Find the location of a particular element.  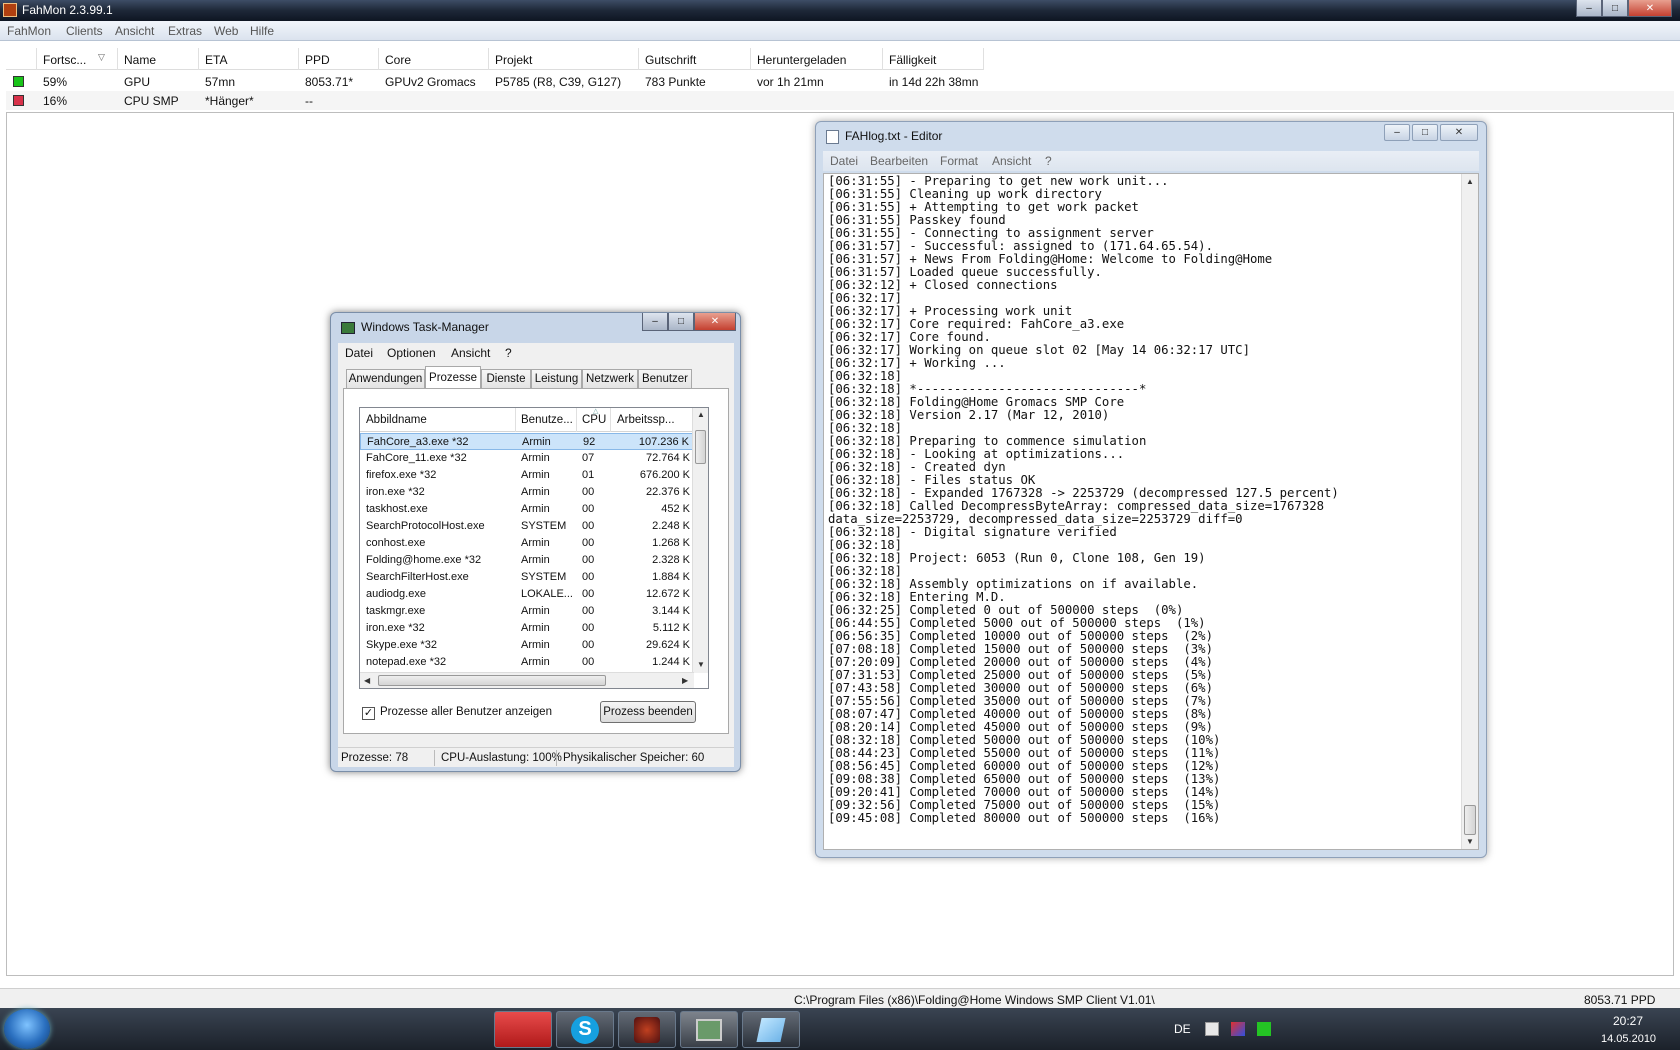

tray-flag-icon is located at coordinates (1212, 1029).